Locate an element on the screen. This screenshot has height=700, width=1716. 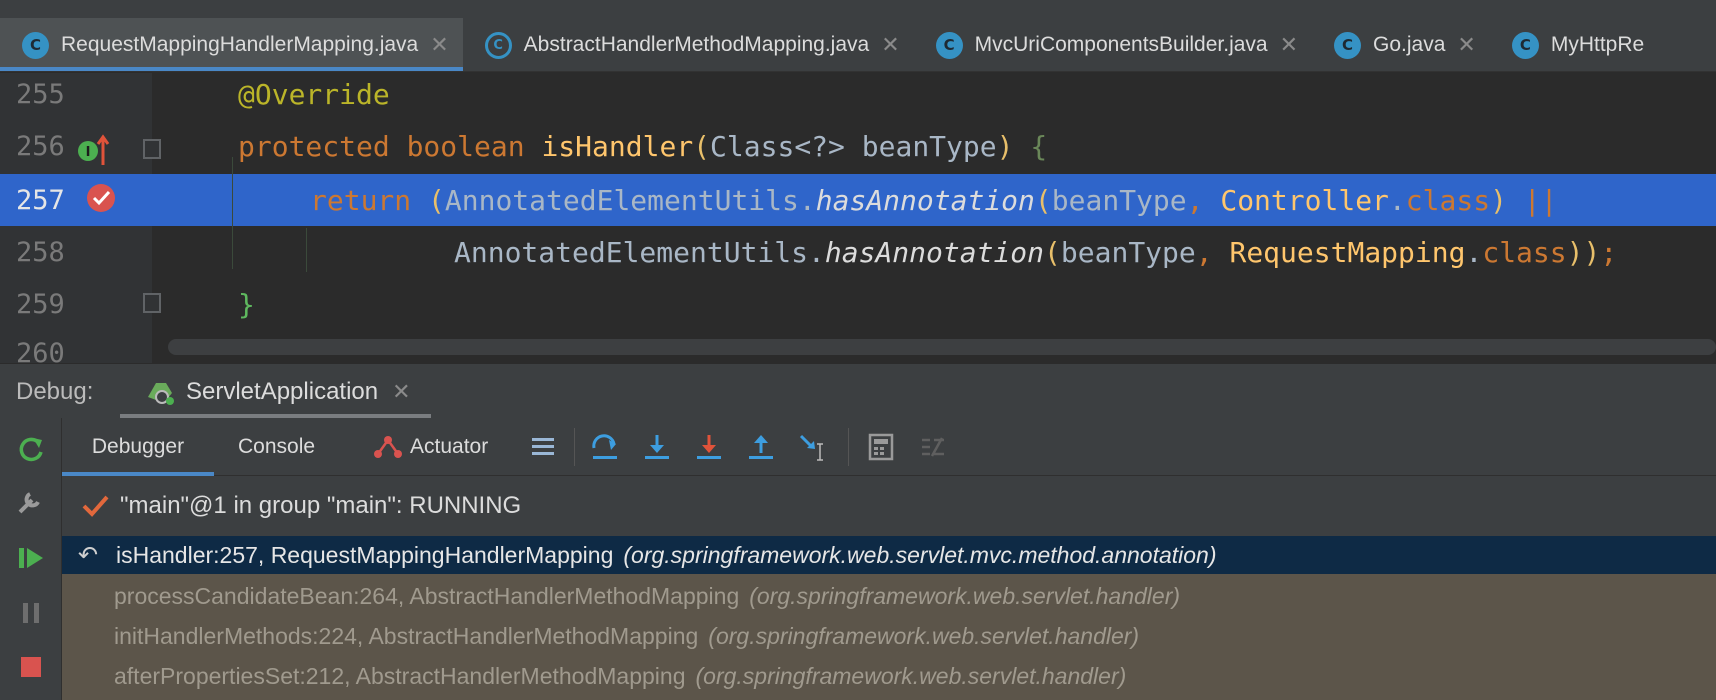
thread-status: "main"@1 in group "main": RUNNING is located at coordinates (321, 505).